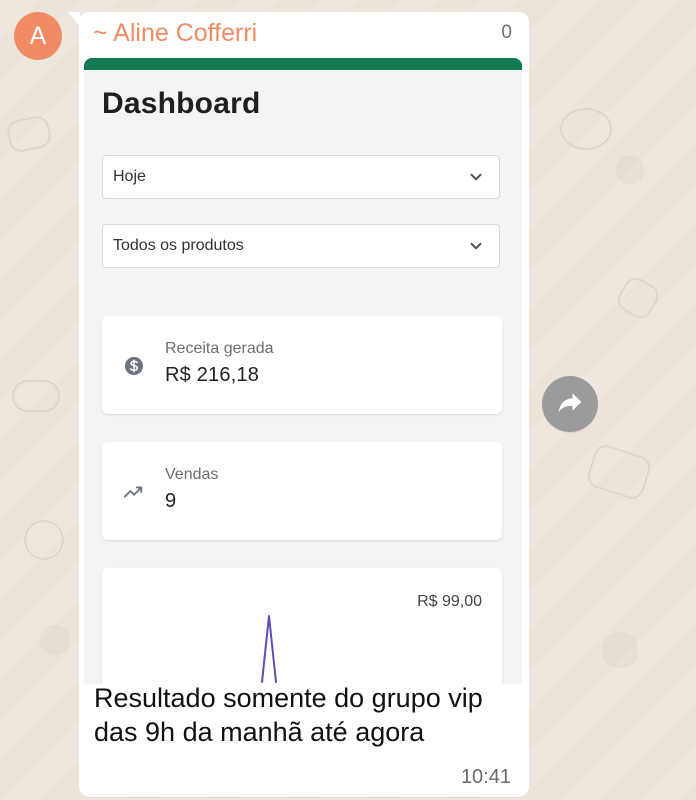 The image size is (696, 800). I want to click on period-select: Hoje, so click(301, 177).